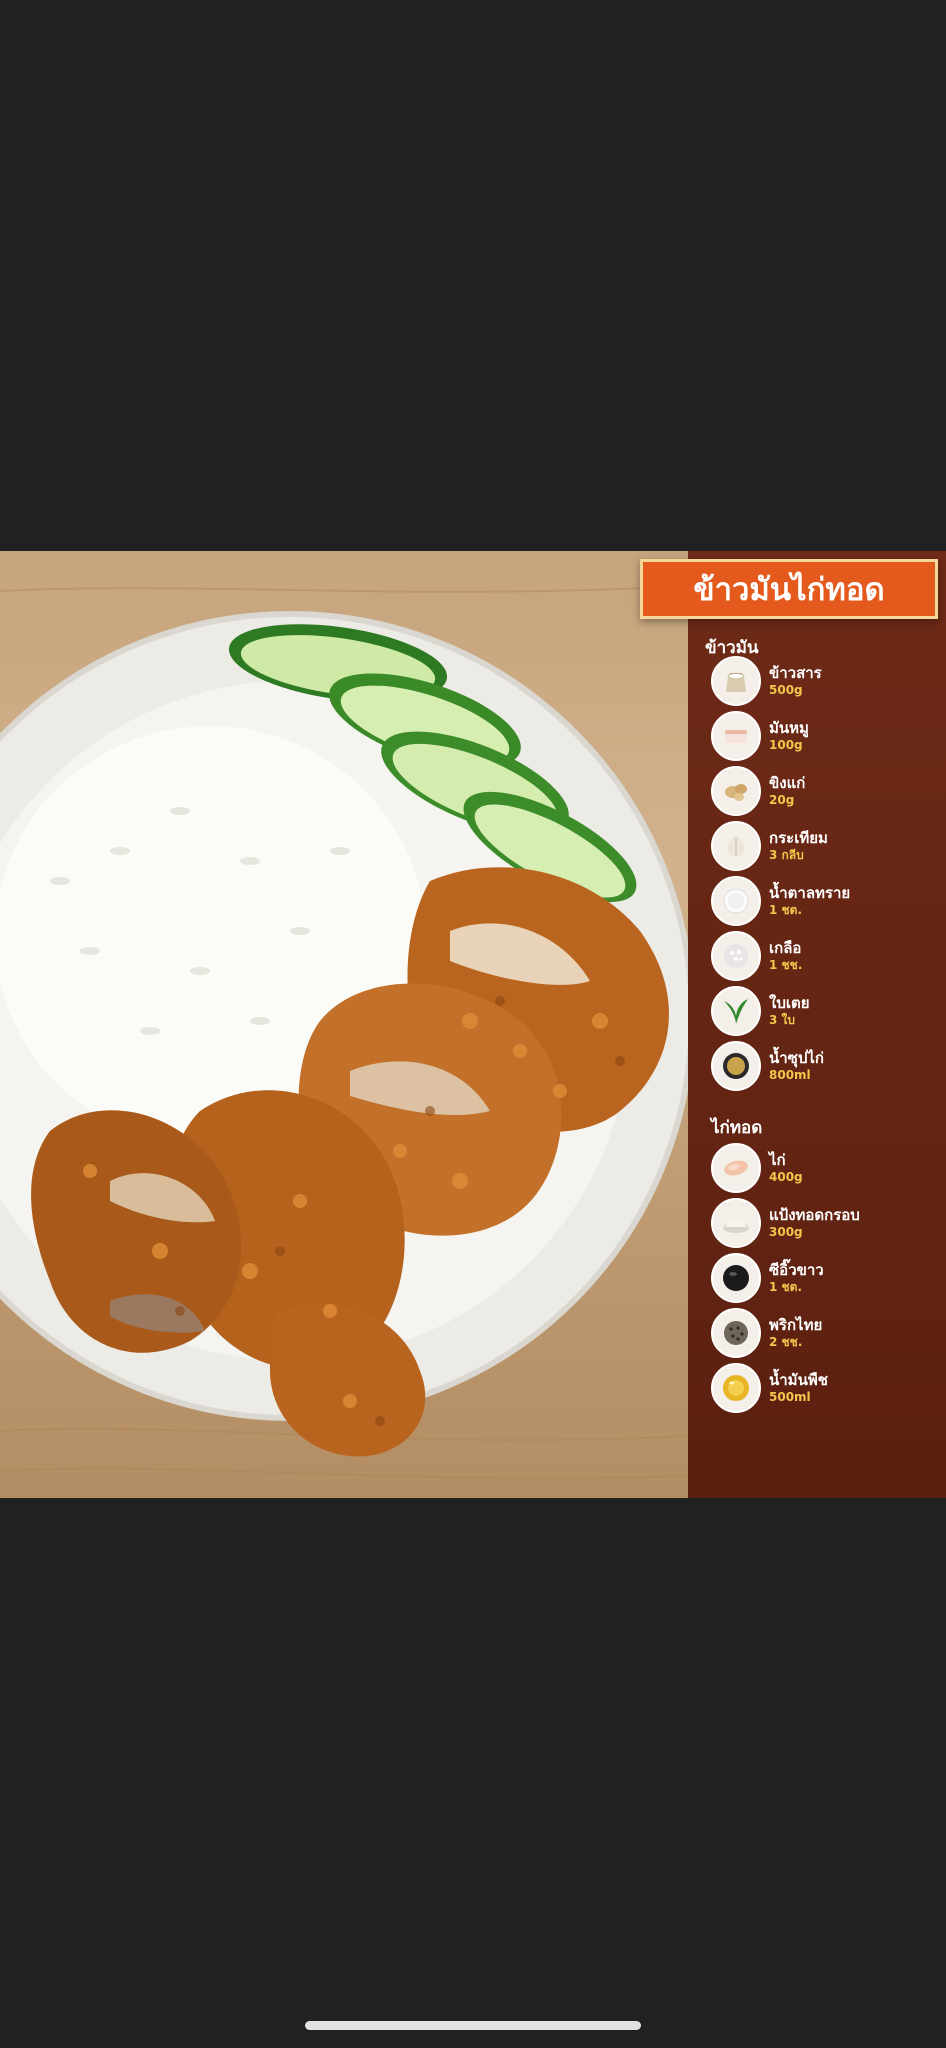 This screenshot has width=946, height=2048. What do you see at coordinates (798, 1380) in the screenshot?
I see `ingredient-name: น้ำมันพืช` at bounding box center [798, 1380].